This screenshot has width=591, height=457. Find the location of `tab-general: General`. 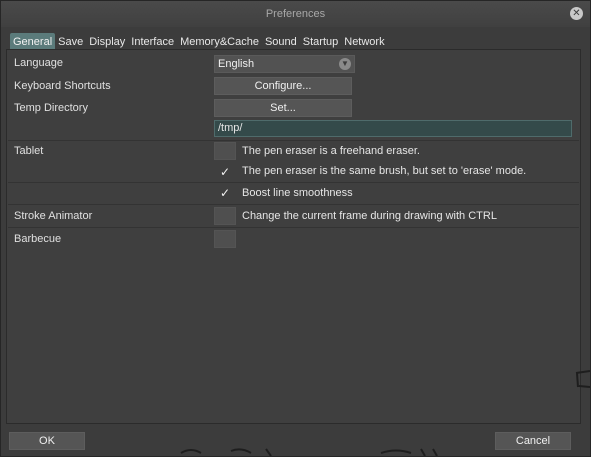

tab-general: General is located at coordinates (33, 41).